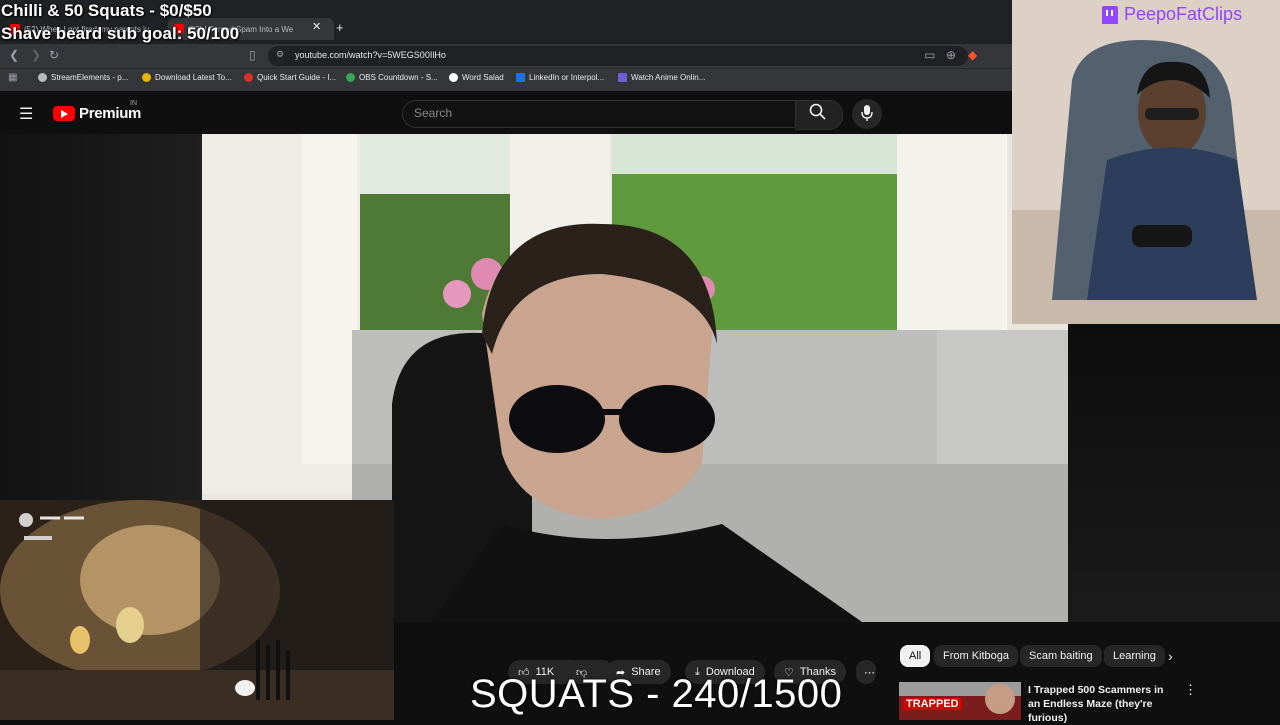 This screenshot has height=725, width=1280. What do you see at coordinates (120, 33) in the screenshot?
I see `sub-goal-text: Shave beard sub goal: 50/100` at bounding box center [120, 33].